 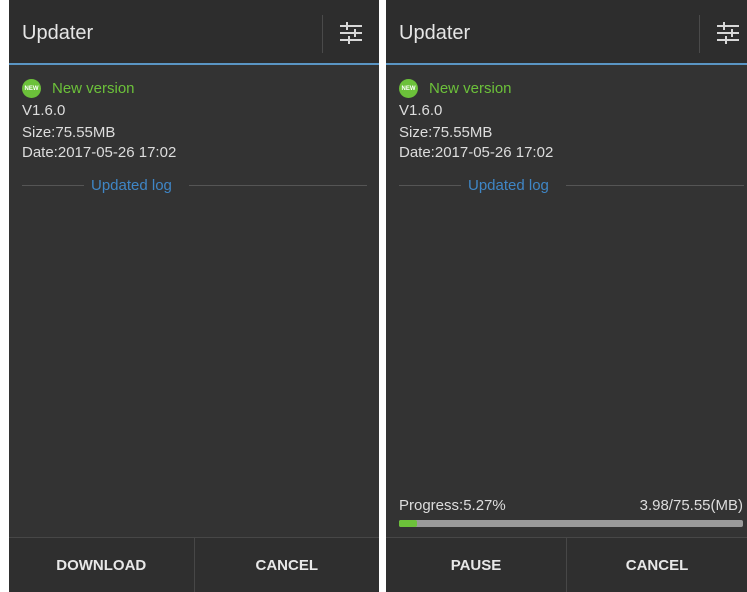 I want to click on download-button: DOWNLOAD, so click(x=101, y=565).